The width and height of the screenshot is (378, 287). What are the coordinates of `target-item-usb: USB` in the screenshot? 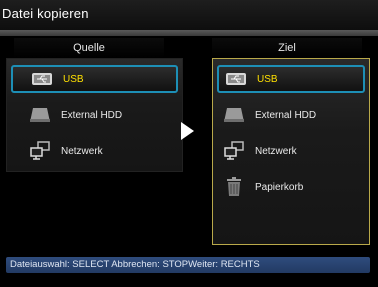 It's located at (291, 79).